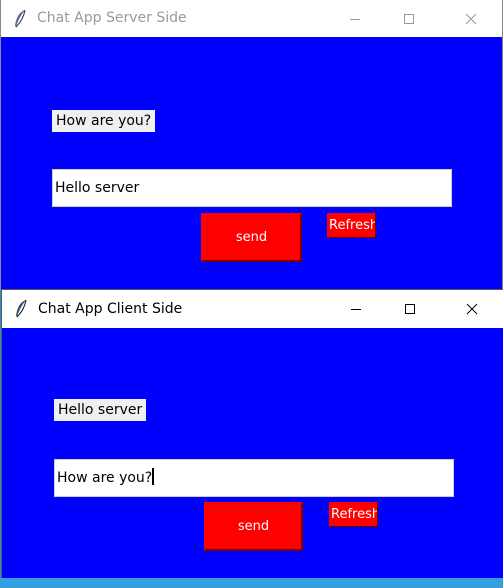 This screenshot has height=588, width=503. Describe the element at coordinates (110, 309) in the screenshot. I see `client-window-title: Chat App Client Side` at that location.